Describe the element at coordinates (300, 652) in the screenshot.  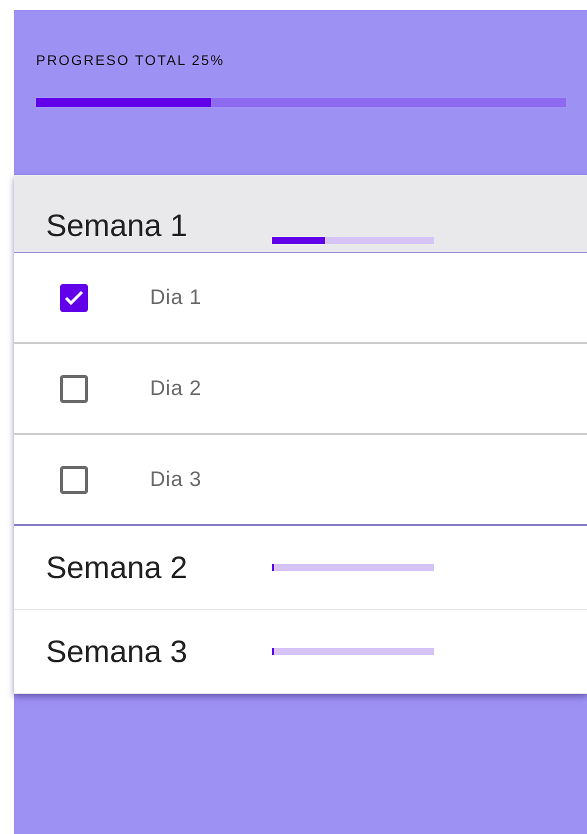
I see `week-header: Semana 3` at that location.